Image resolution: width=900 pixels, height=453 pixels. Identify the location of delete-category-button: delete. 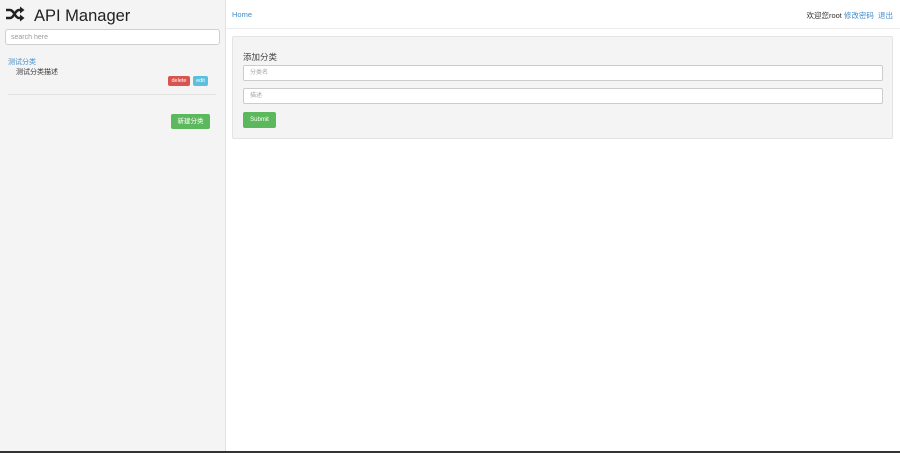
(179, 81).